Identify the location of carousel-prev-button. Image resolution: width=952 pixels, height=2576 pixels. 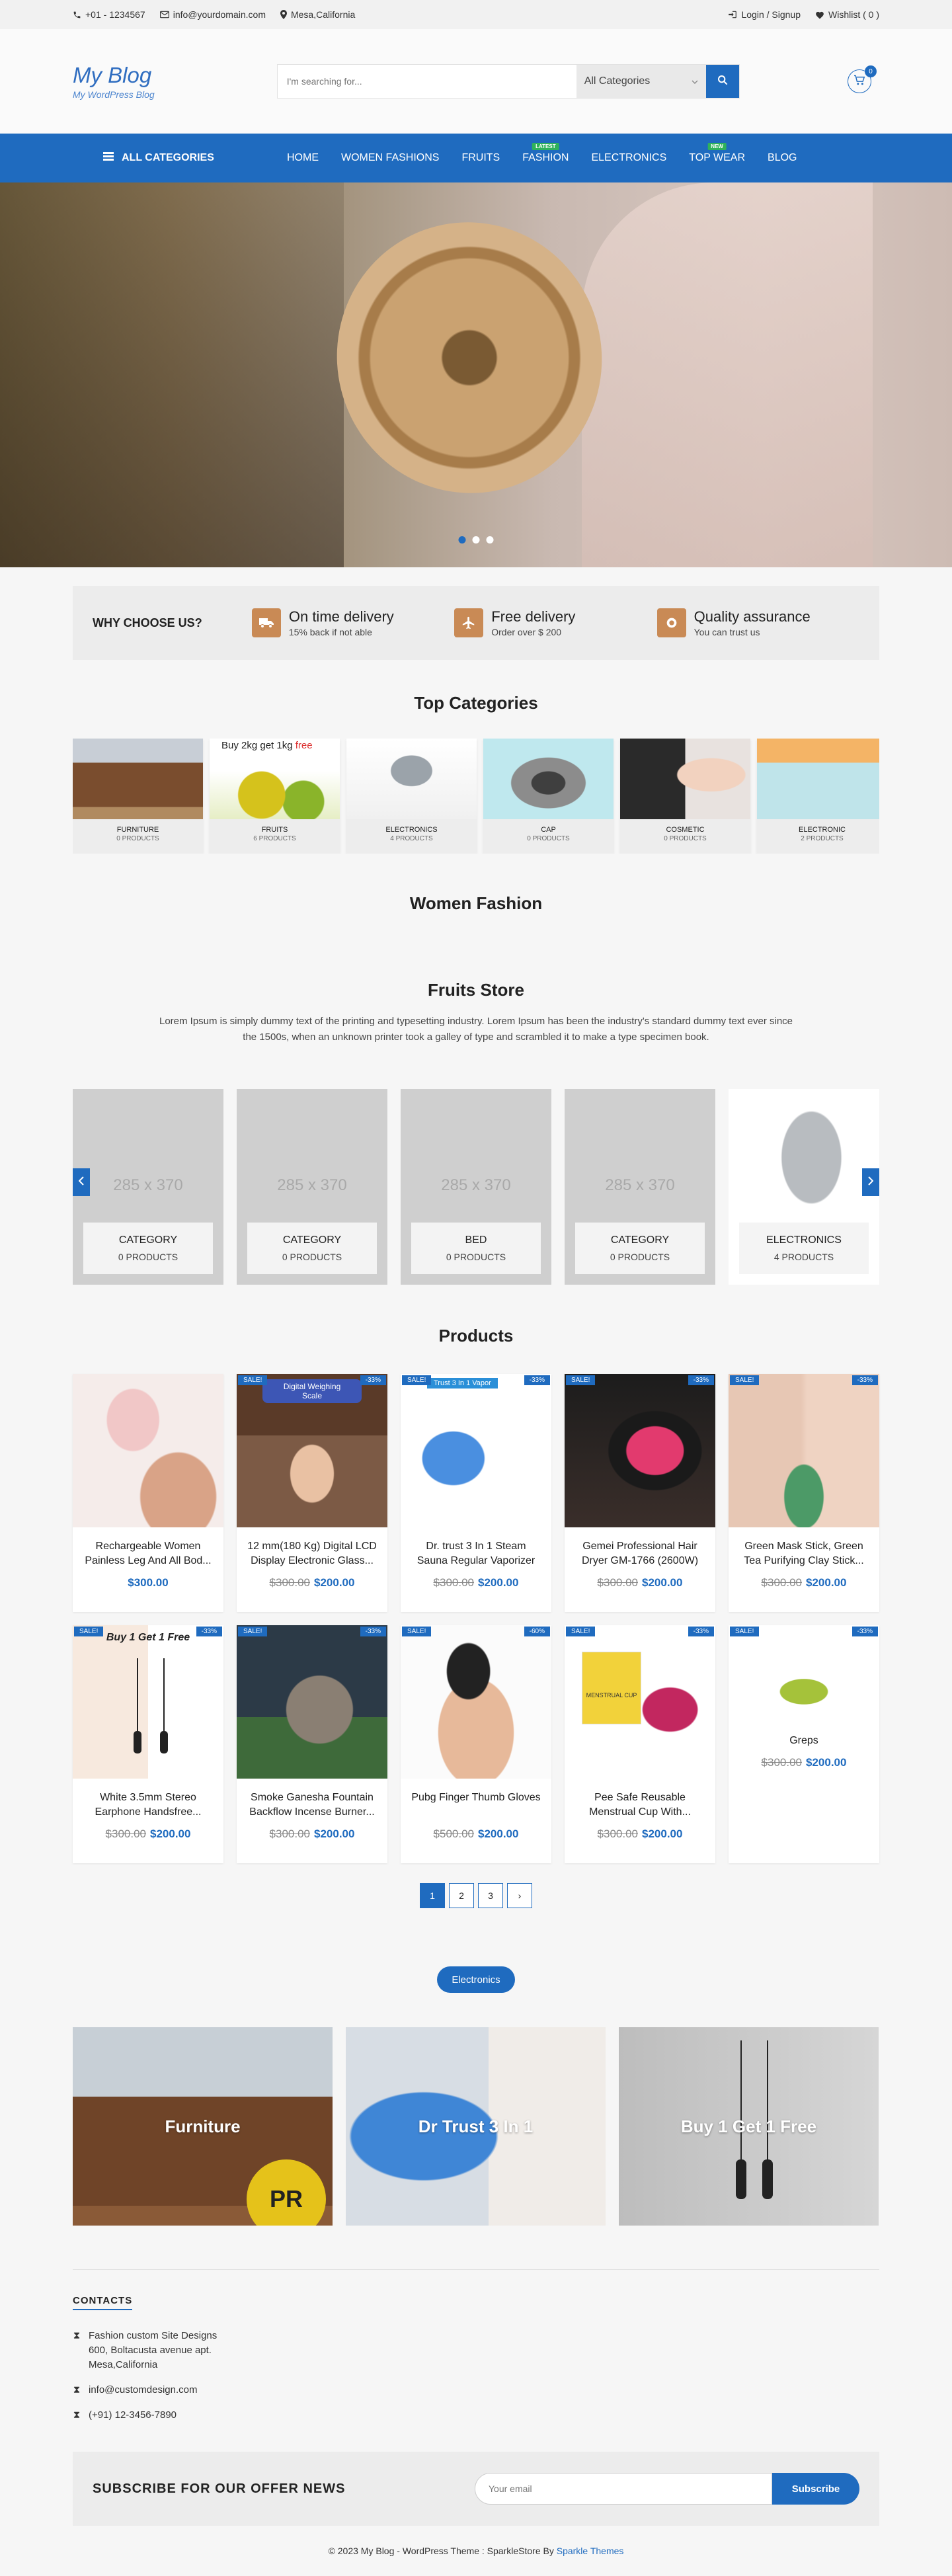
(81, 1182).